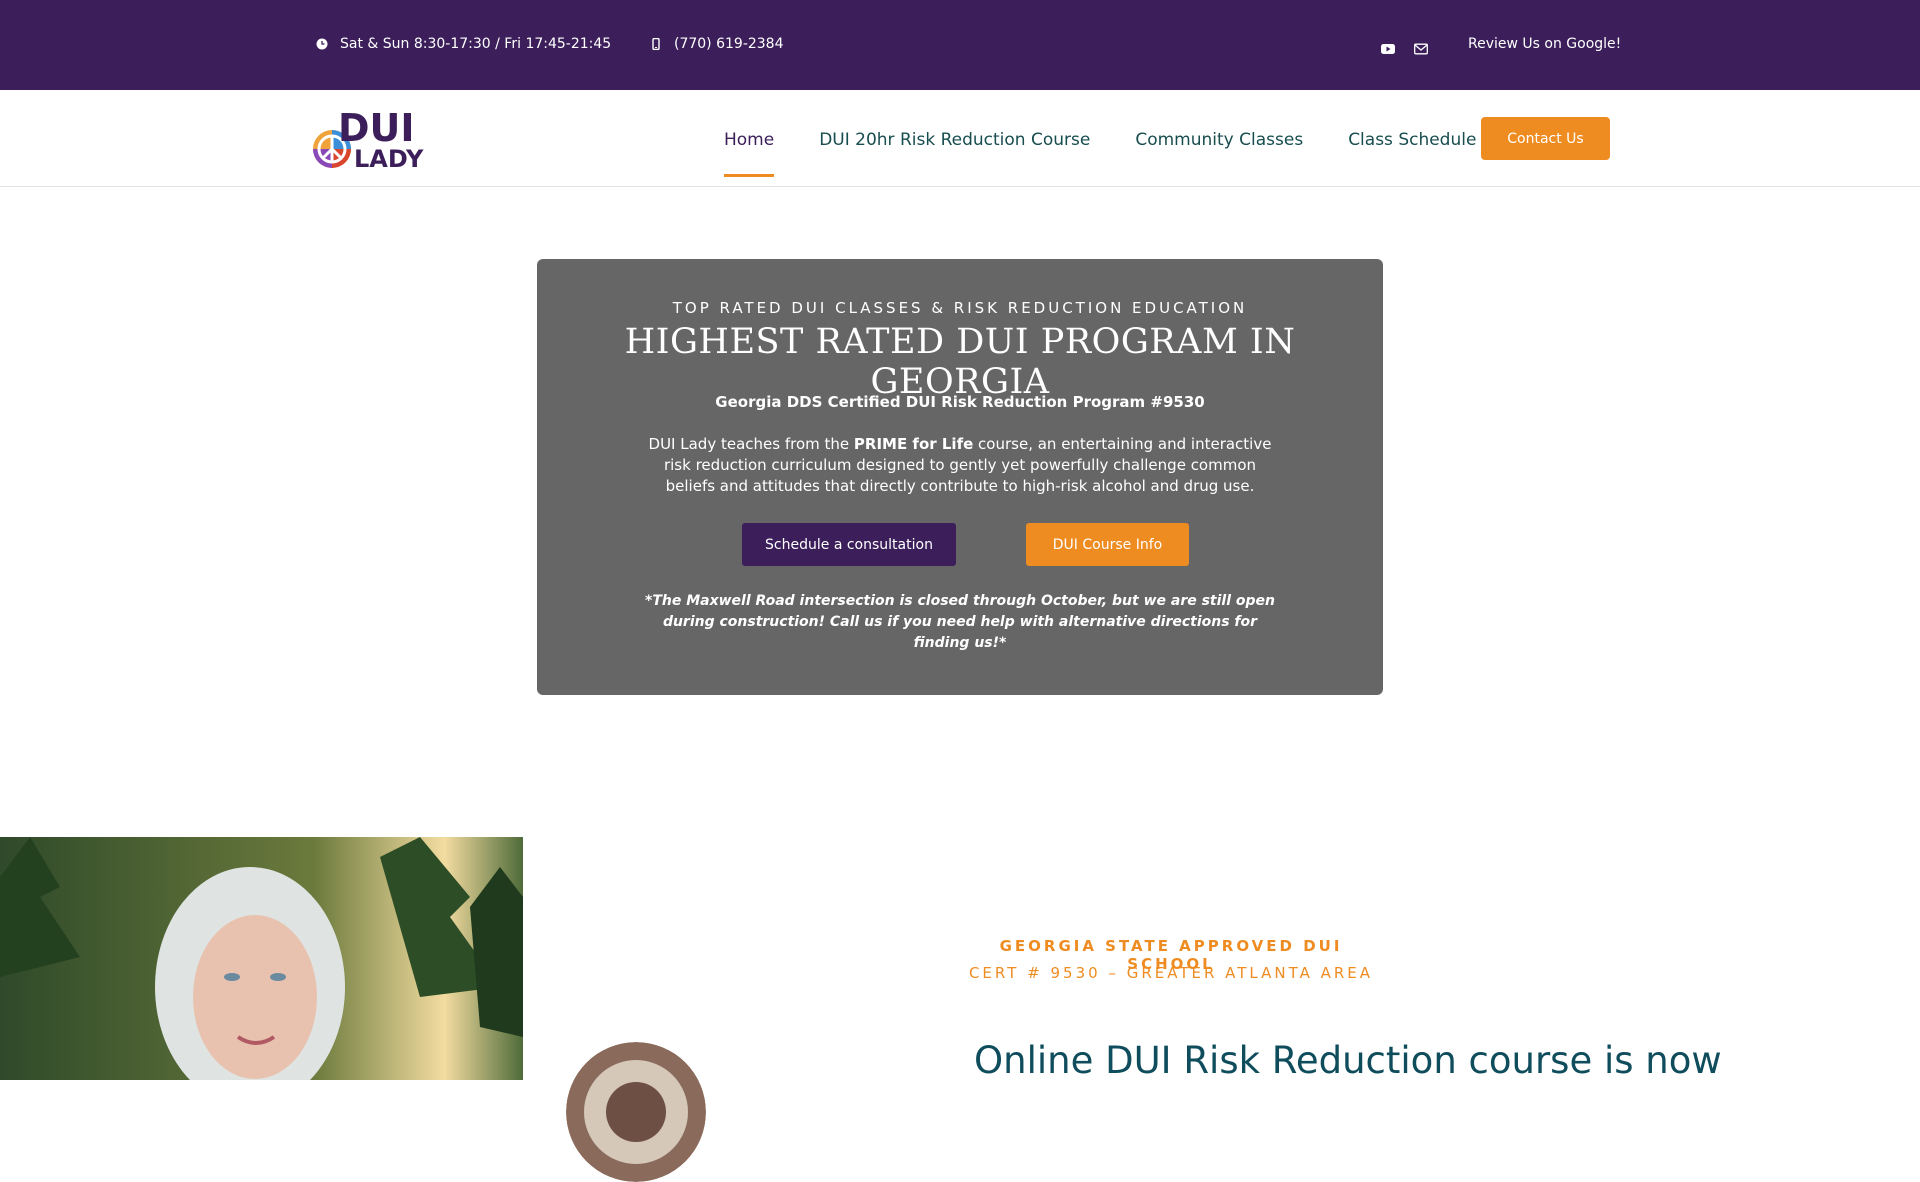 The width and height of the screenshot is (1920, 1182). What do you see at coordinates (1219, 140) in the screenshot?
I see `nav-item-community-classes: Community Classes` at bounding box center [1219, 140].